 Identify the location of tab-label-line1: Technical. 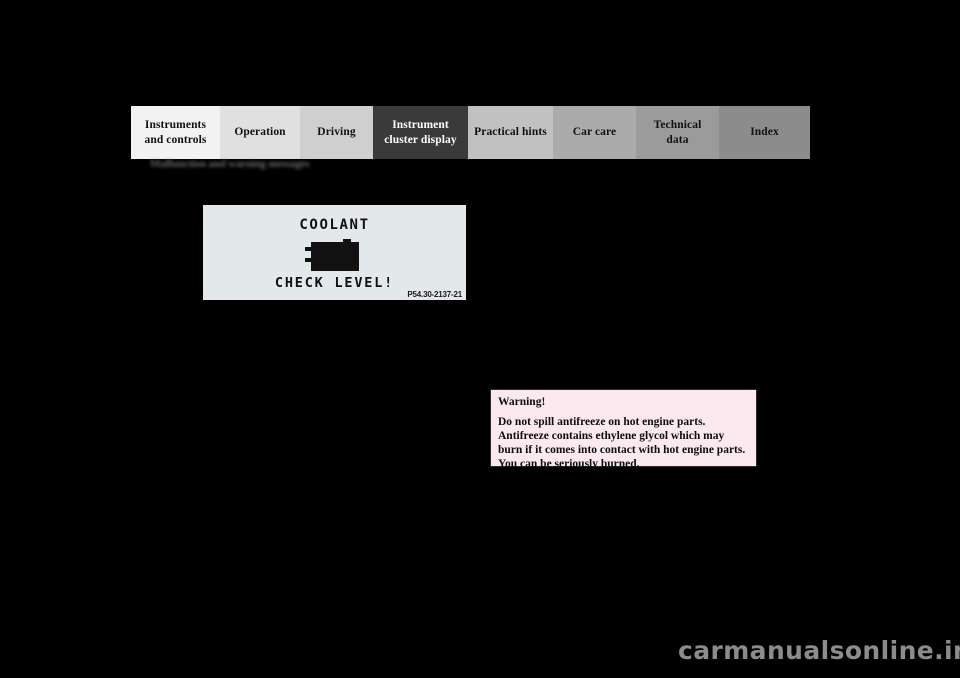
(677, 125).